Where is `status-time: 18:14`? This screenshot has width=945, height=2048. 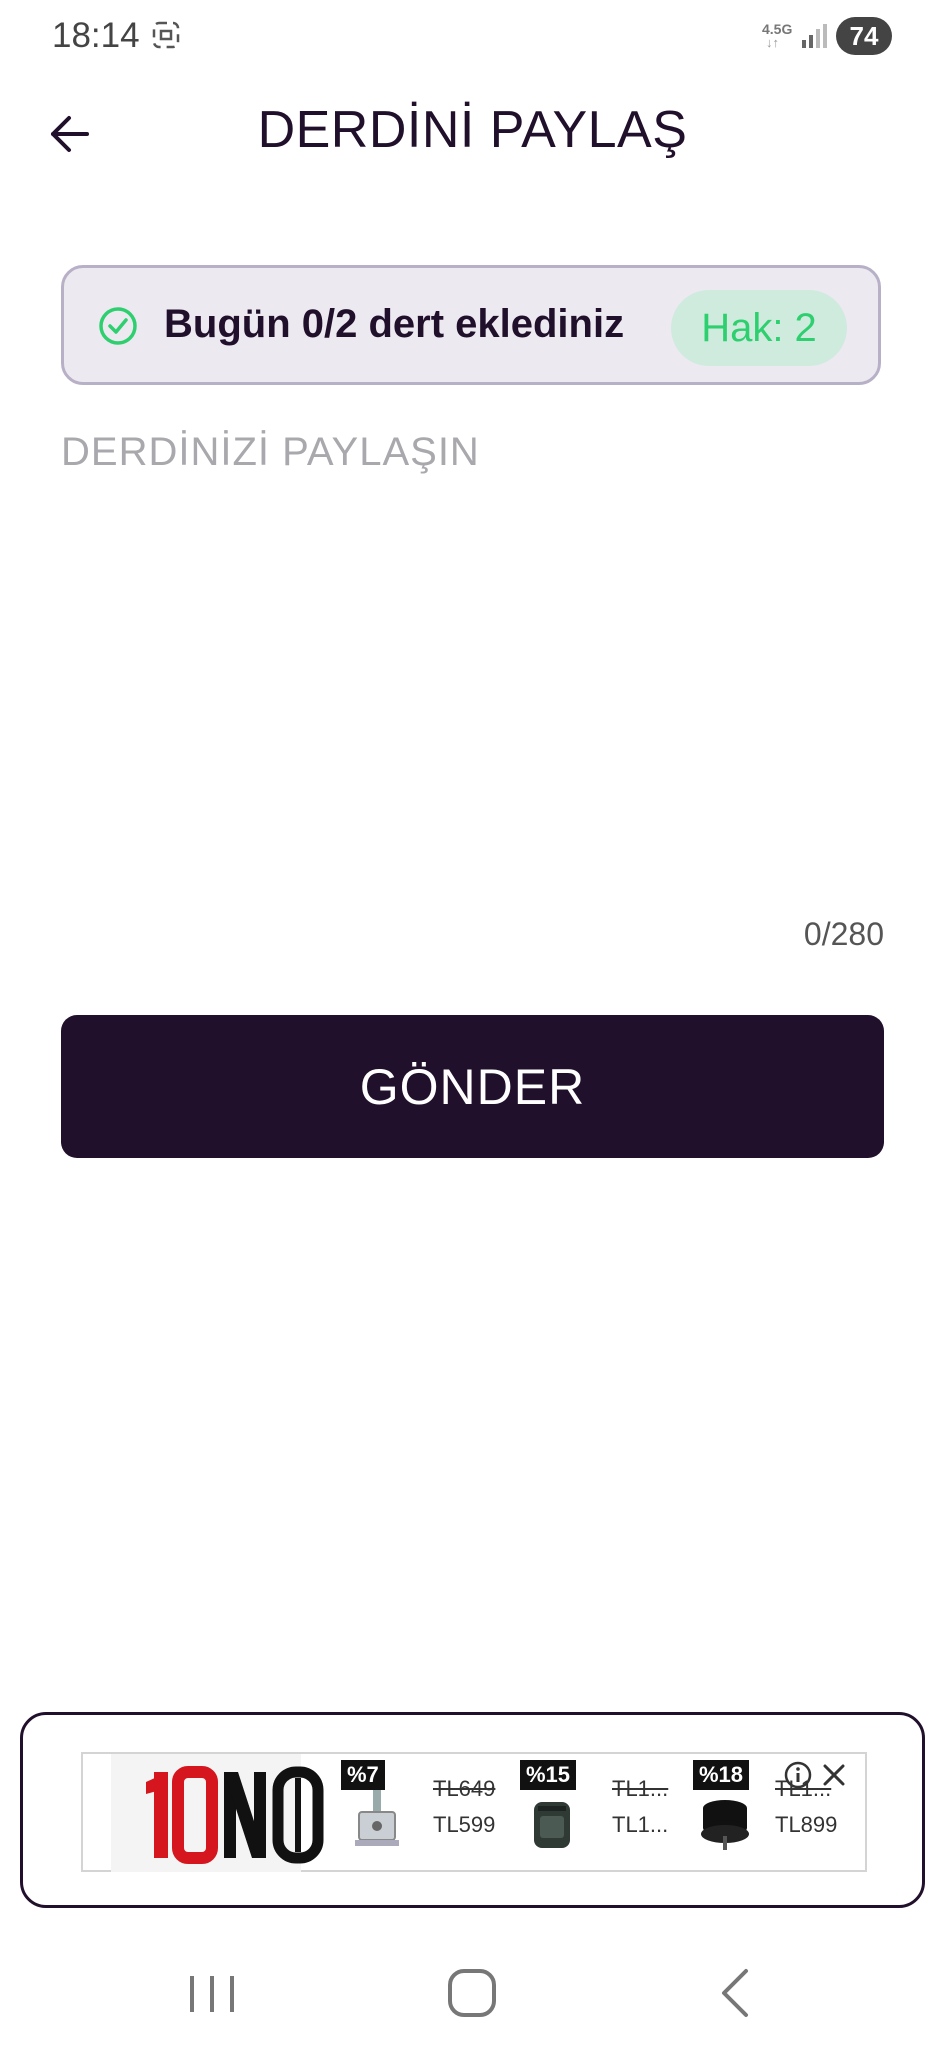 status-time: 18:14 is located at coordinates (96, 35).